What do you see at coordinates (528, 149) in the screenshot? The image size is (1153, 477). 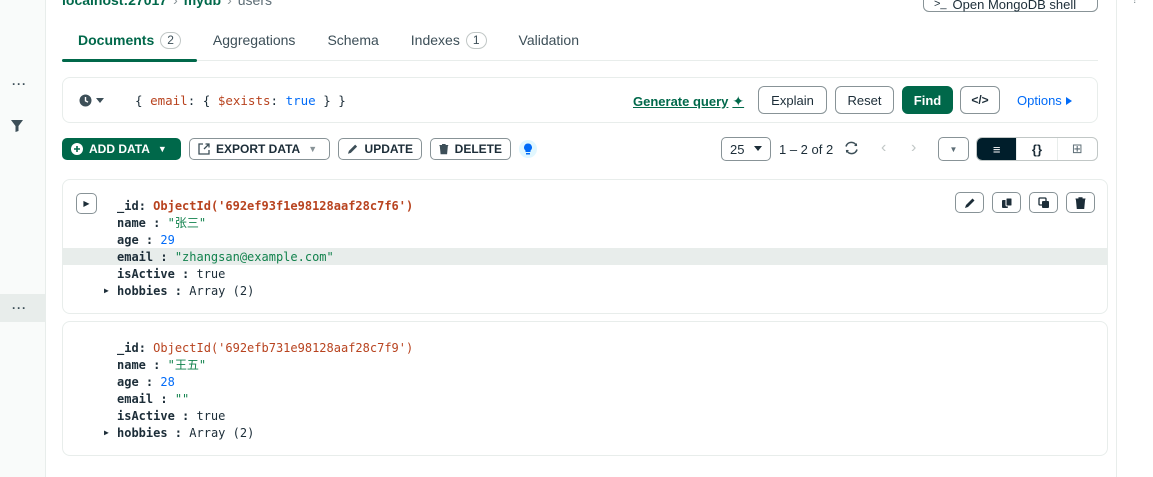 I see `lightbulb-icon` at bounding box center [528, 149].